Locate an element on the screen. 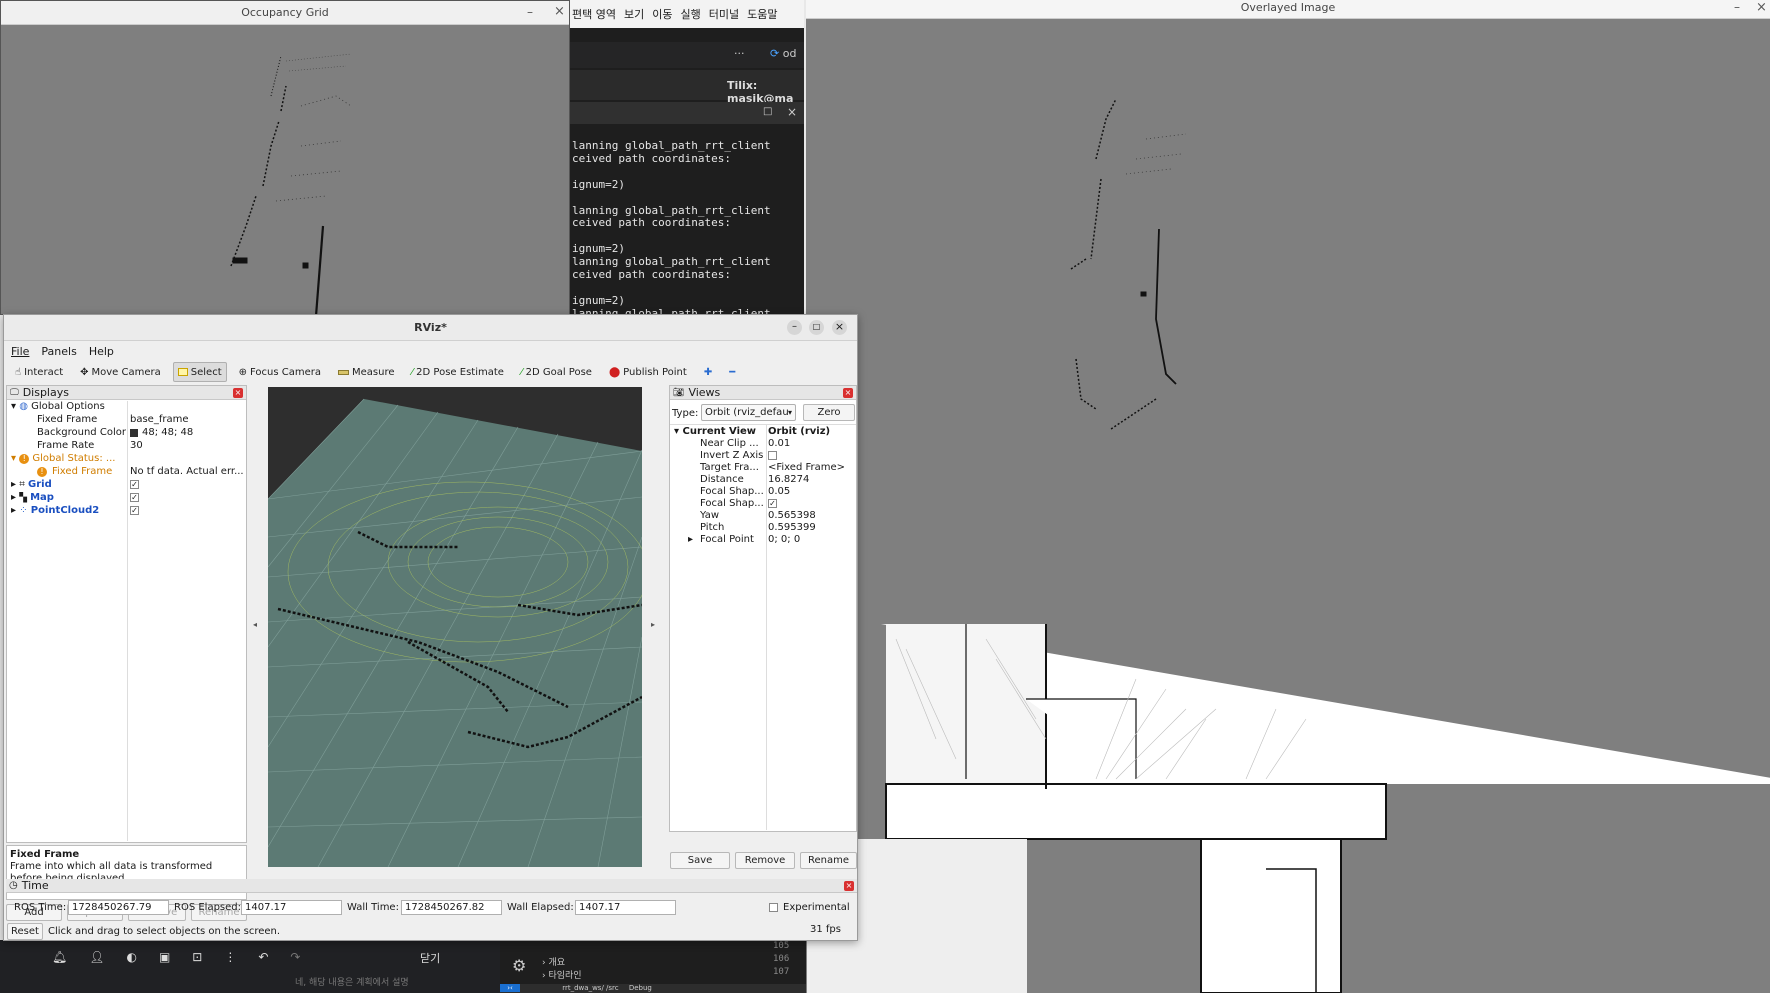 This screenshot has width=1770, height=993. row-value: 30 is located at coordinates (136, 446).